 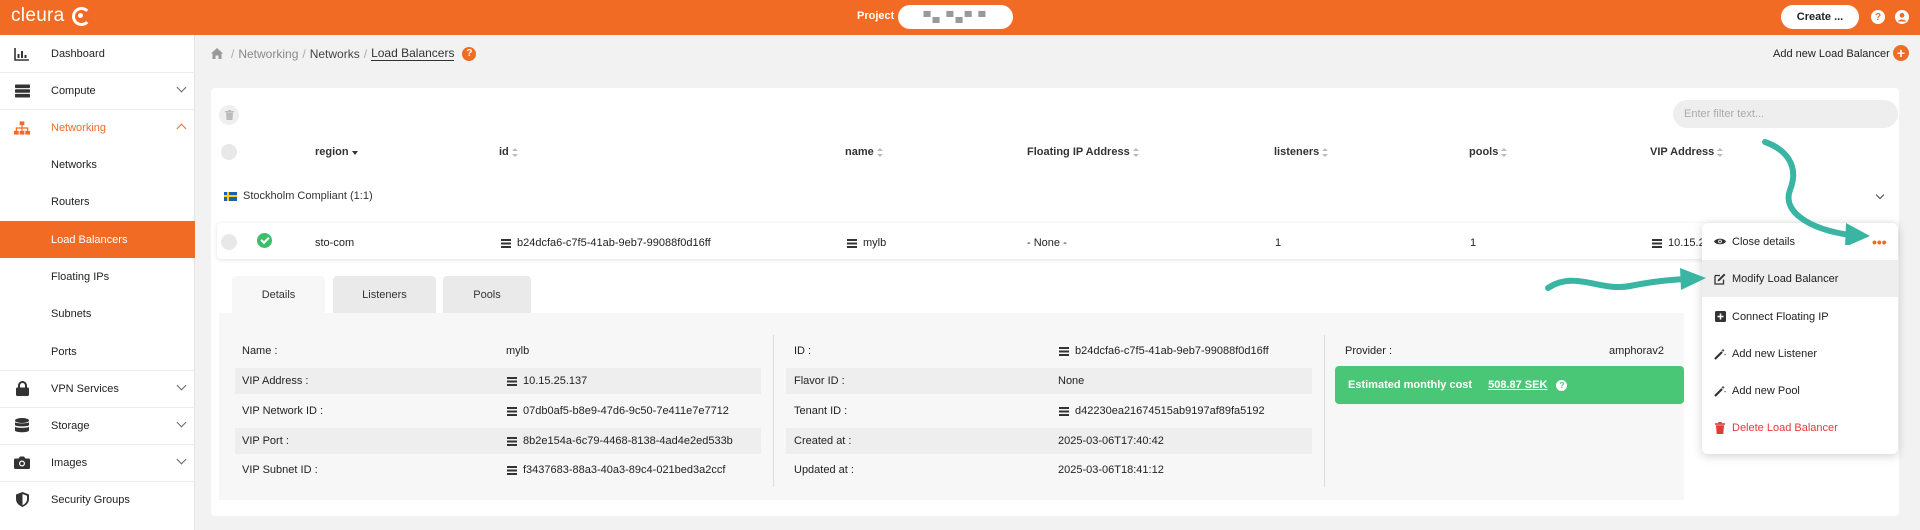 What do you see at coordinates (1324, 411) in the screenshot?
I see `column-divider` at bounding box center [1324, 411].